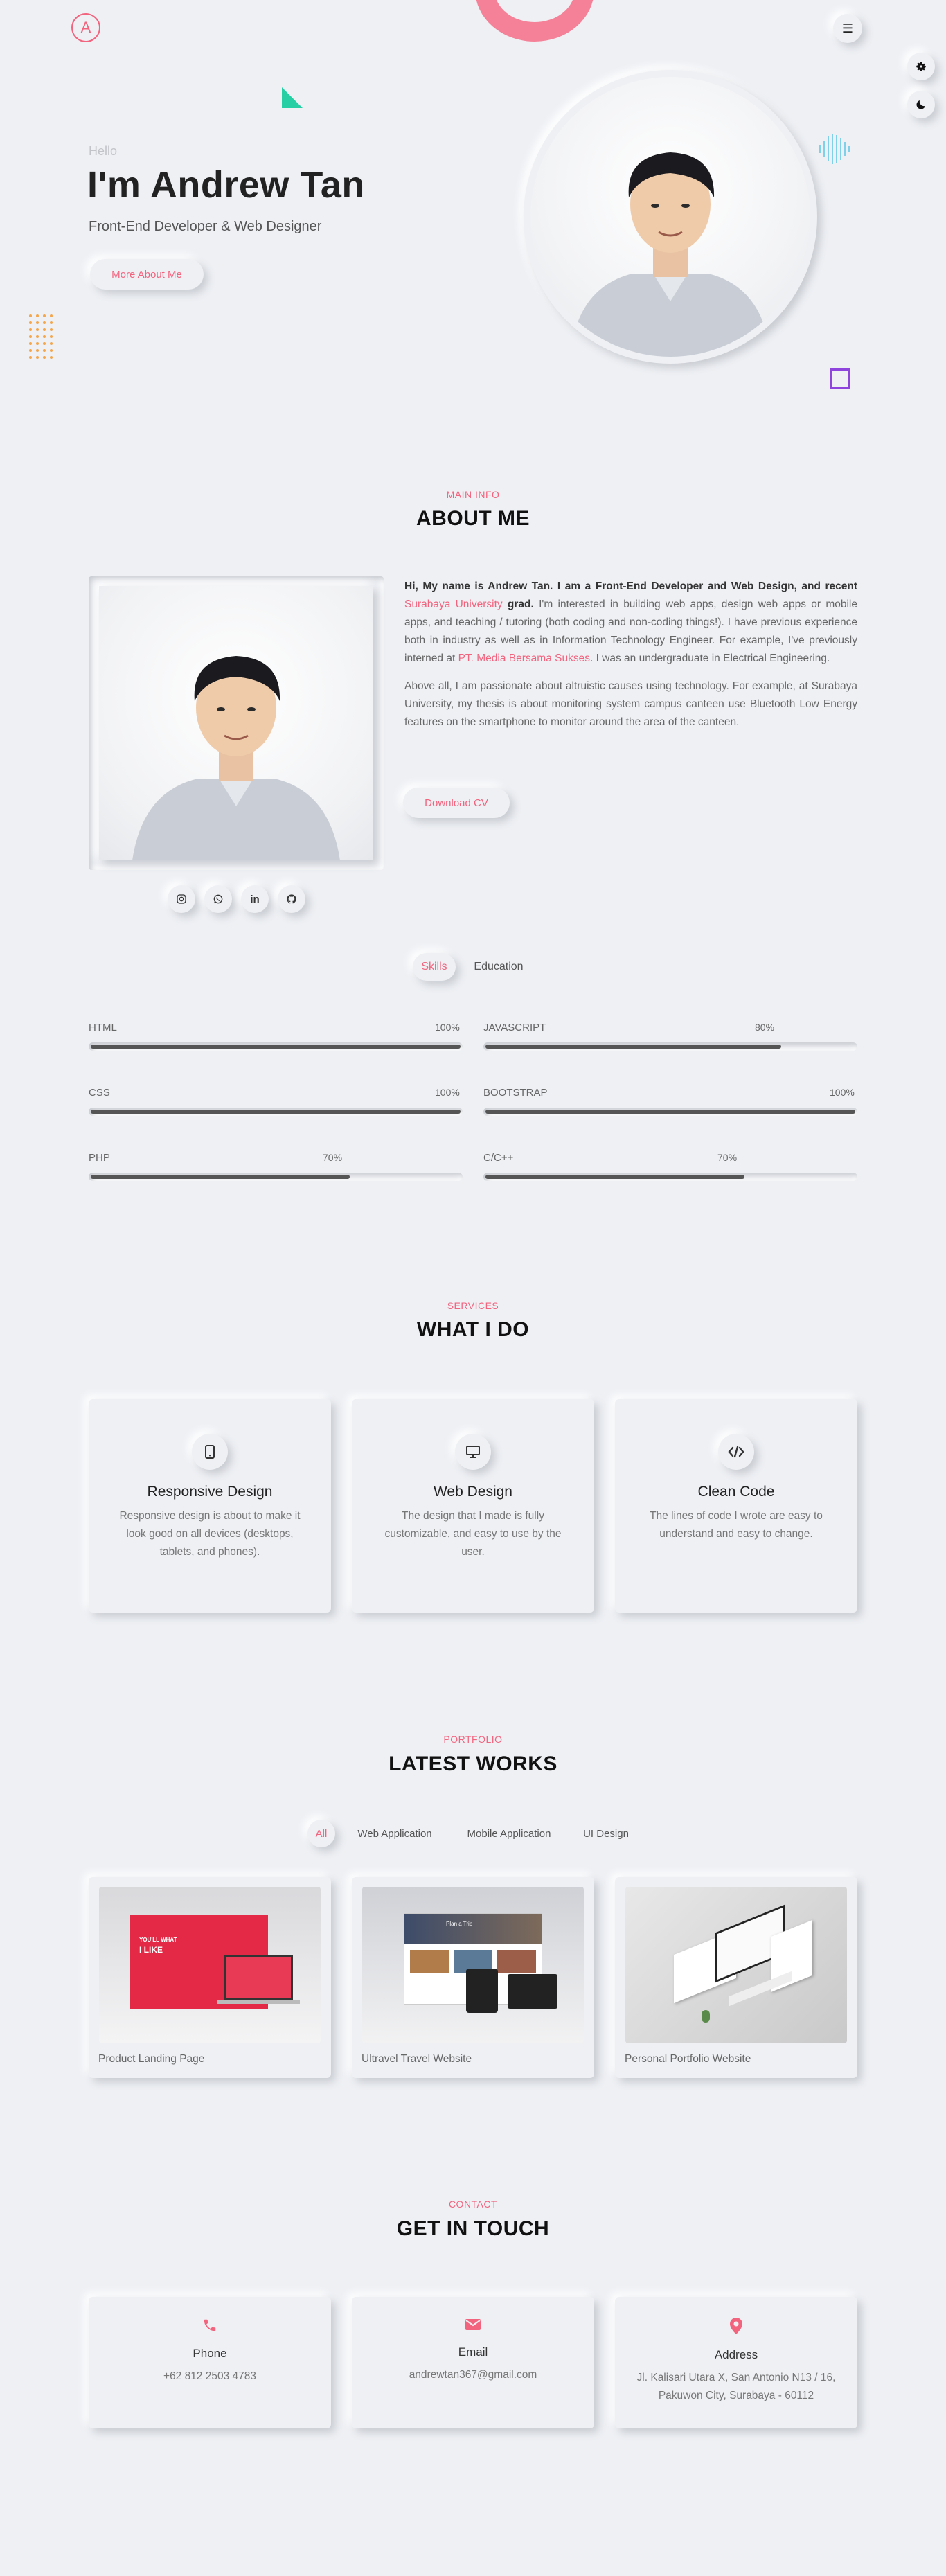 The width and height of the screenshot is (946, 2576). What do you see at coordinates (210, 2353) in the screenshot?
I see `contact-title-phone: Phone` at bounding box center [210, 2353].